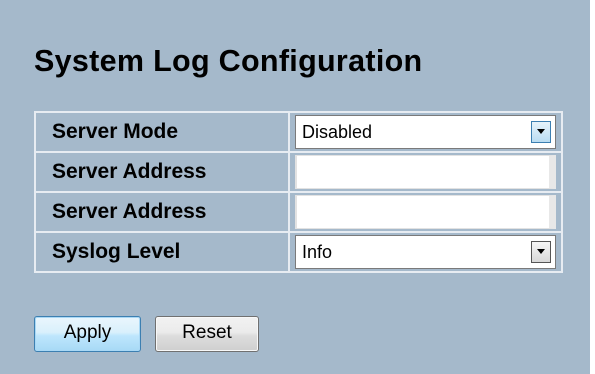 This screenshot has width=595, height=374. I want to click on table-row-syslog-level: Syslog Level Info, so click(298, 252).